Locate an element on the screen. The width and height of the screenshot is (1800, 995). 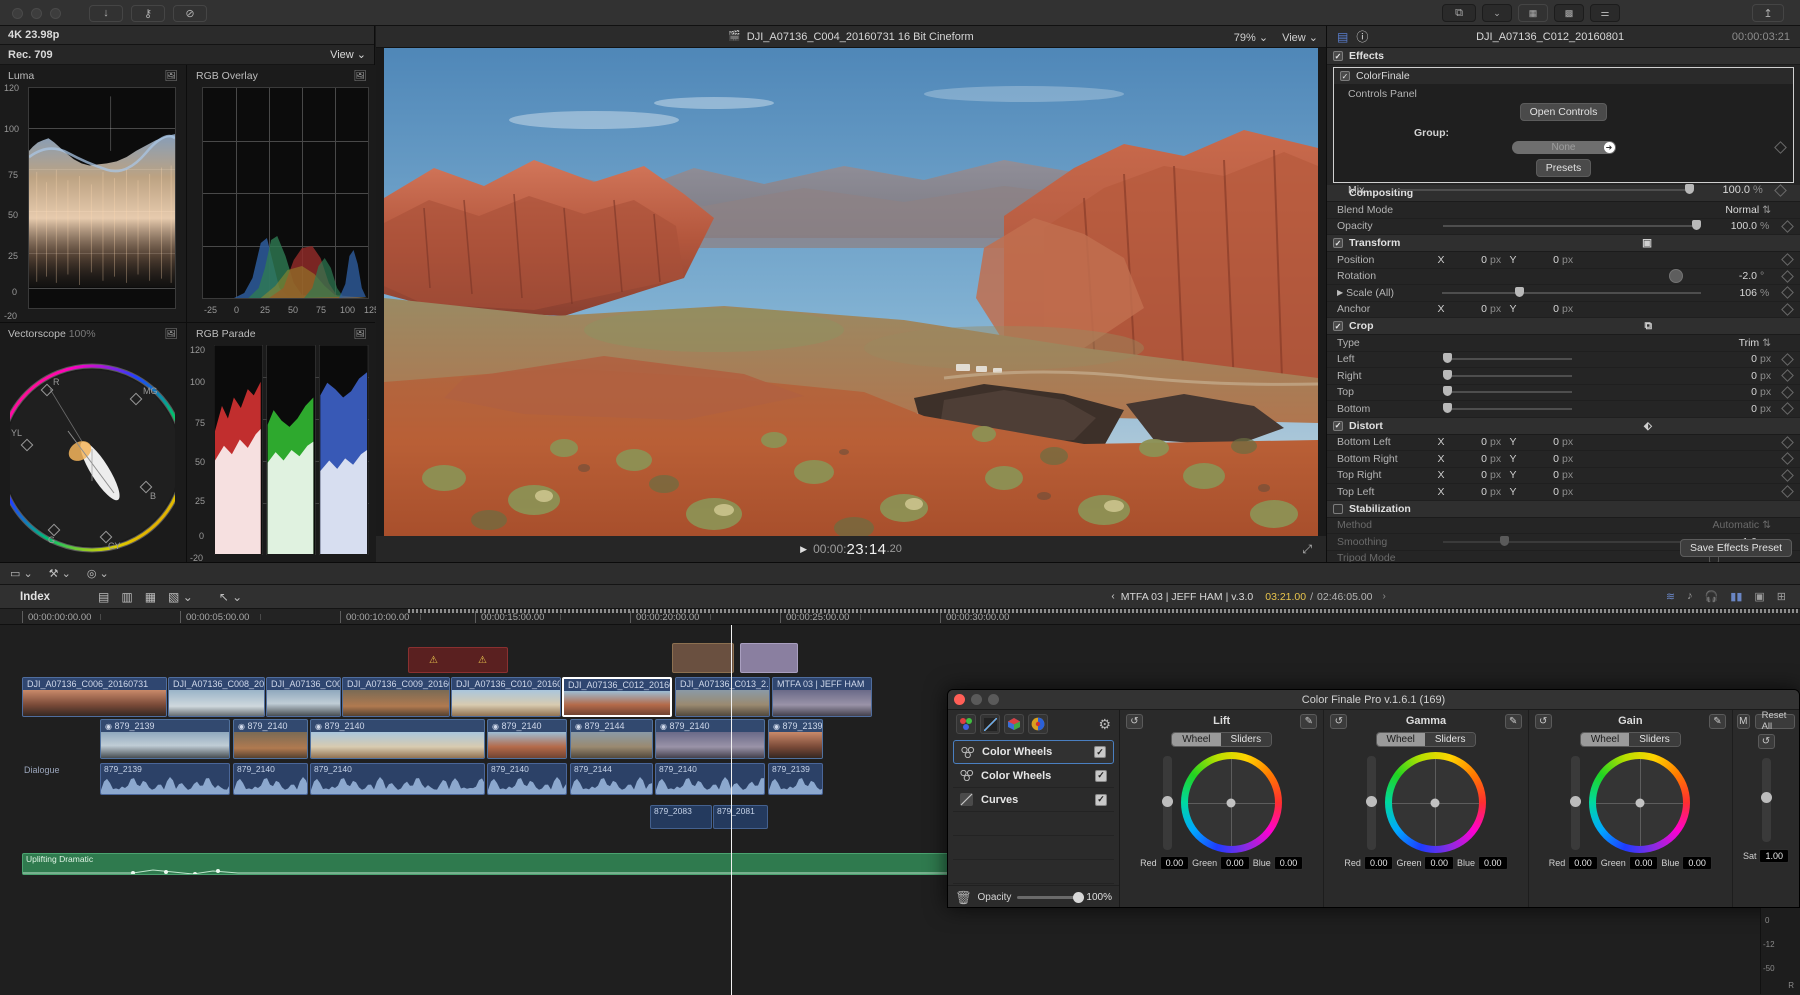
timeline-solo-icon: 🎧 is located at coordinates (1712, 596).